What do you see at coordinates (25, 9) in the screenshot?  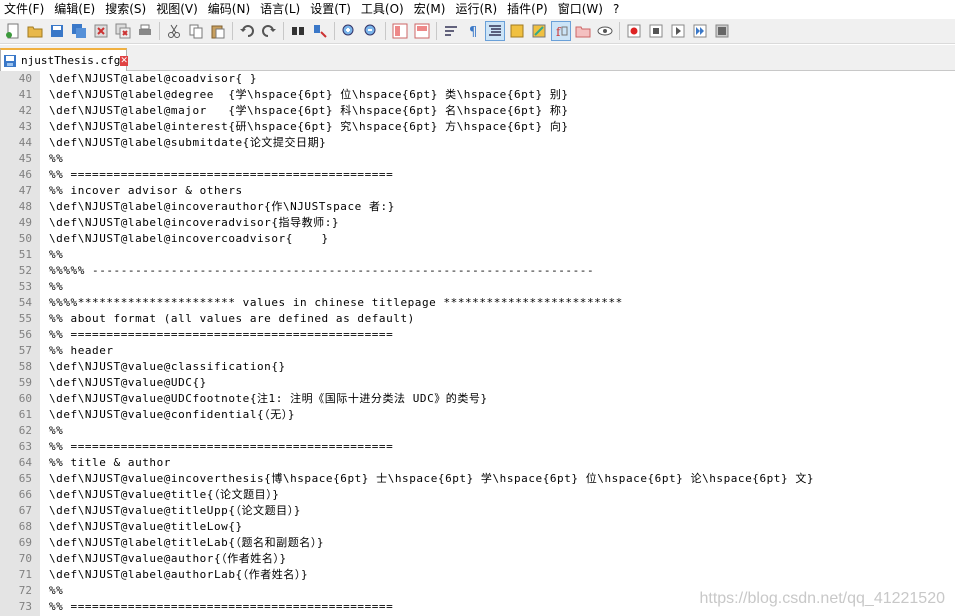 I see `menu-item-0: 文件(F)` at bounding box center [25, 9].